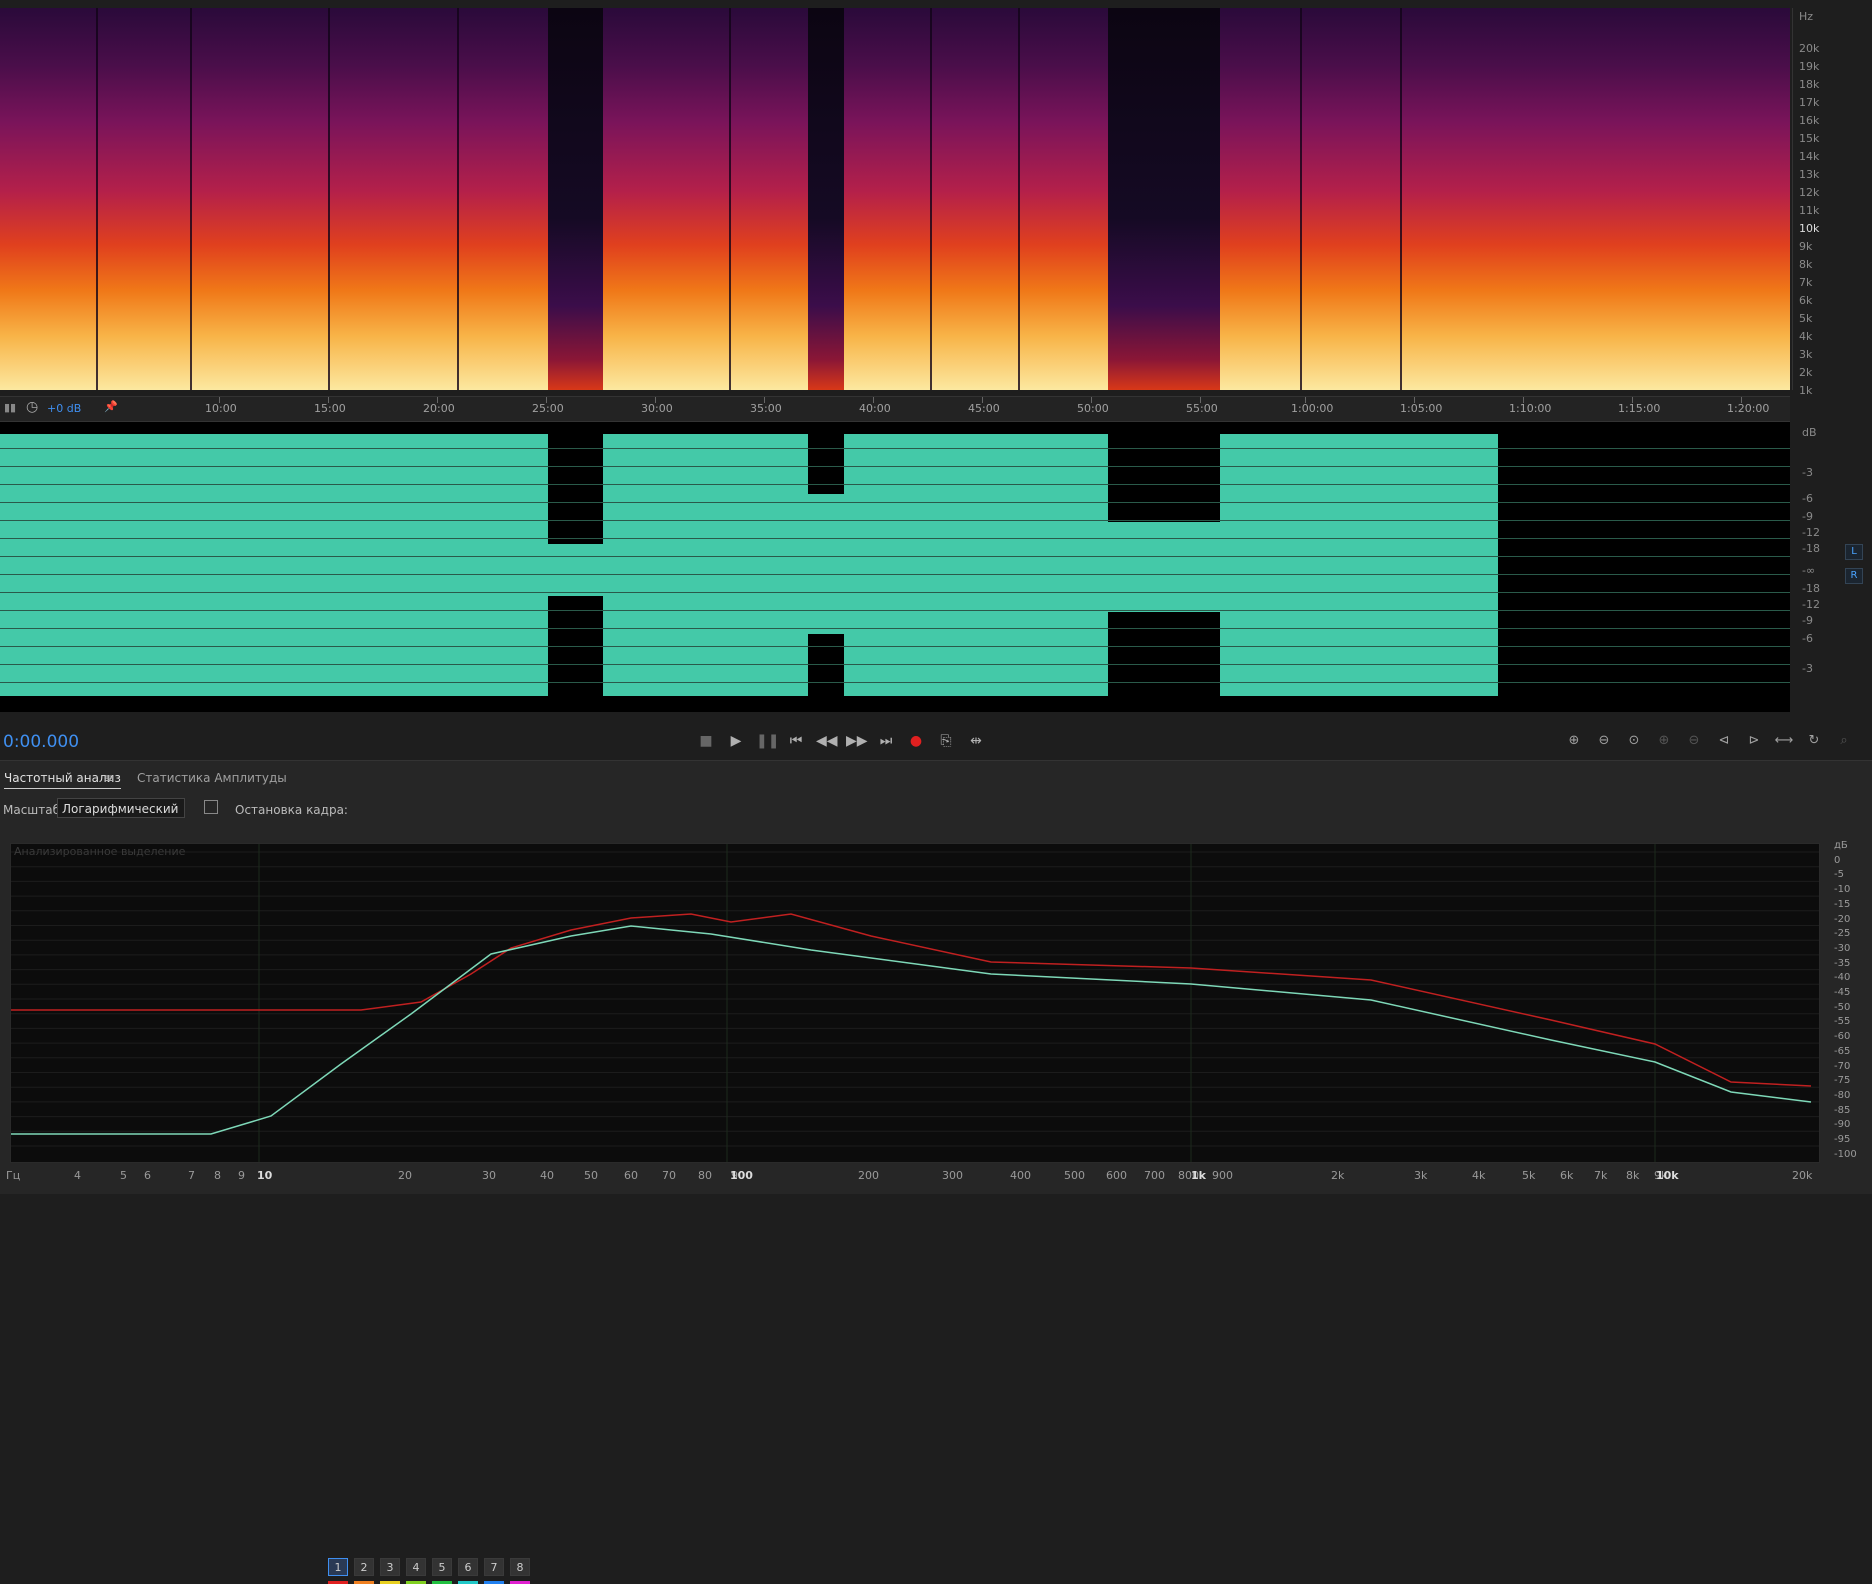 Image resolution: width=1872 pixels, height=1584 pixels. What do you see at coordinates (705, 1175) in the screenshot?
I see `frequency-label: 80` at bounding box center [705, 1175].